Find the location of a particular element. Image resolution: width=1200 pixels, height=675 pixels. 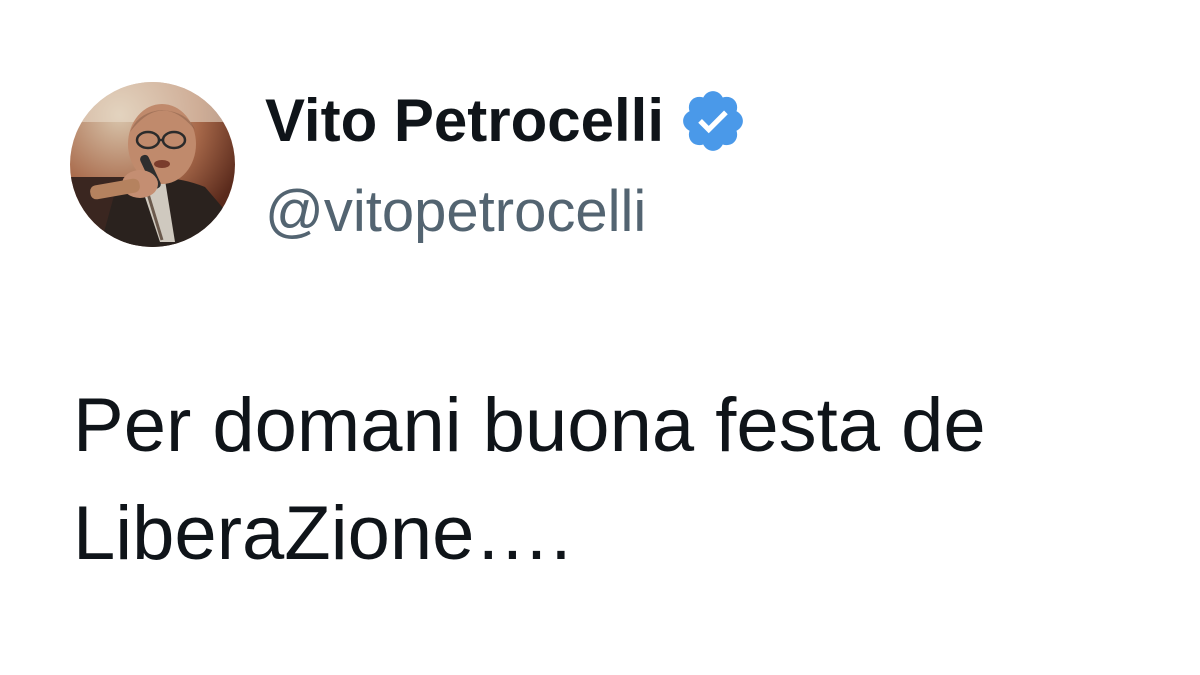

author-handle: @vitopetrocelli is located at coordinates (455, 211).